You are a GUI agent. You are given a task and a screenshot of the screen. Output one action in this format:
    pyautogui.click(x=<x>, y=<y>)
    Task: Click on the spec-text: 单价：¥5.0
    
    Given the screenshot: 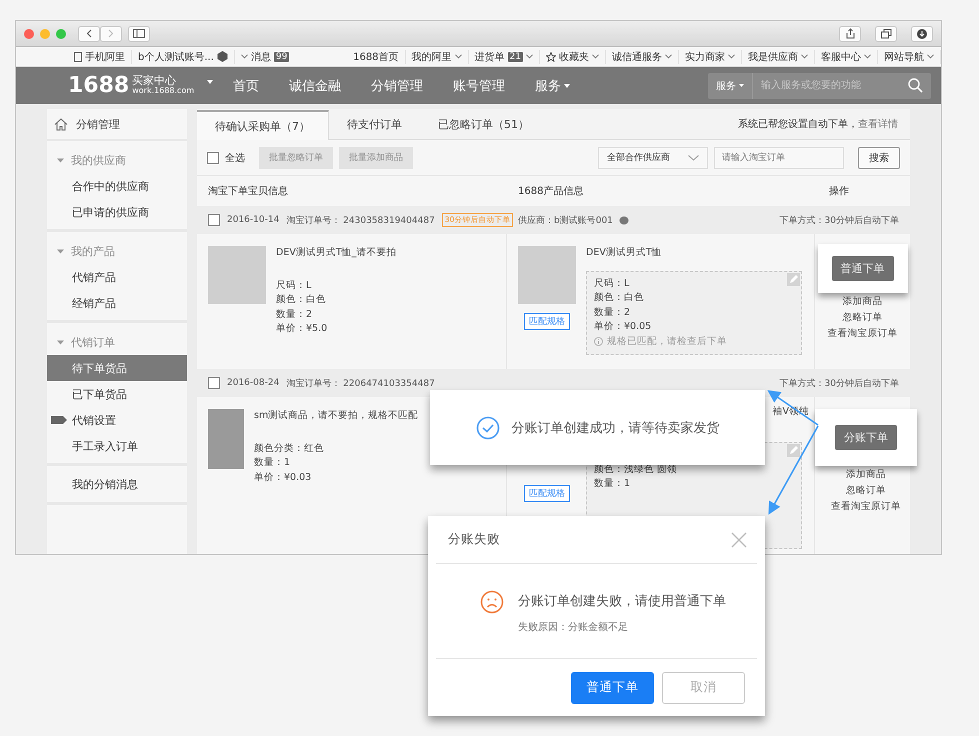 What is the action you would take?
    pyautogui.click(x=302, y=329)
    